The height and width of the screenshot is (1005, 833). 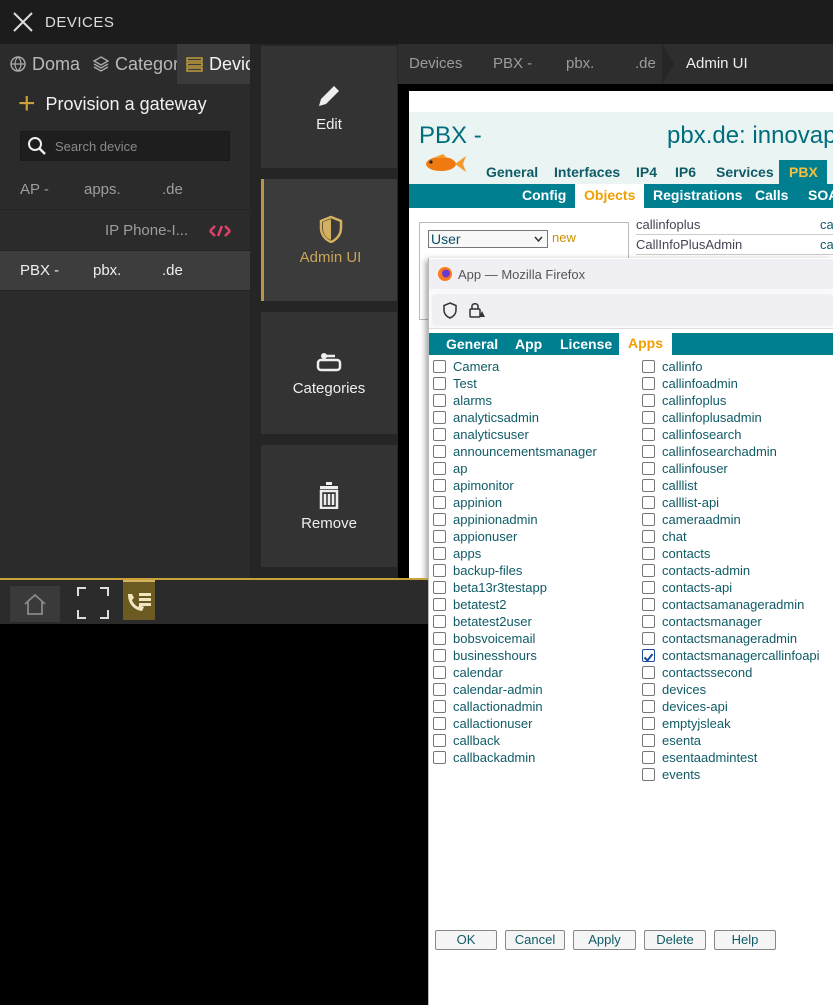 I want to click on object-row: callinfoplus ca, so click(x=734, y=225).